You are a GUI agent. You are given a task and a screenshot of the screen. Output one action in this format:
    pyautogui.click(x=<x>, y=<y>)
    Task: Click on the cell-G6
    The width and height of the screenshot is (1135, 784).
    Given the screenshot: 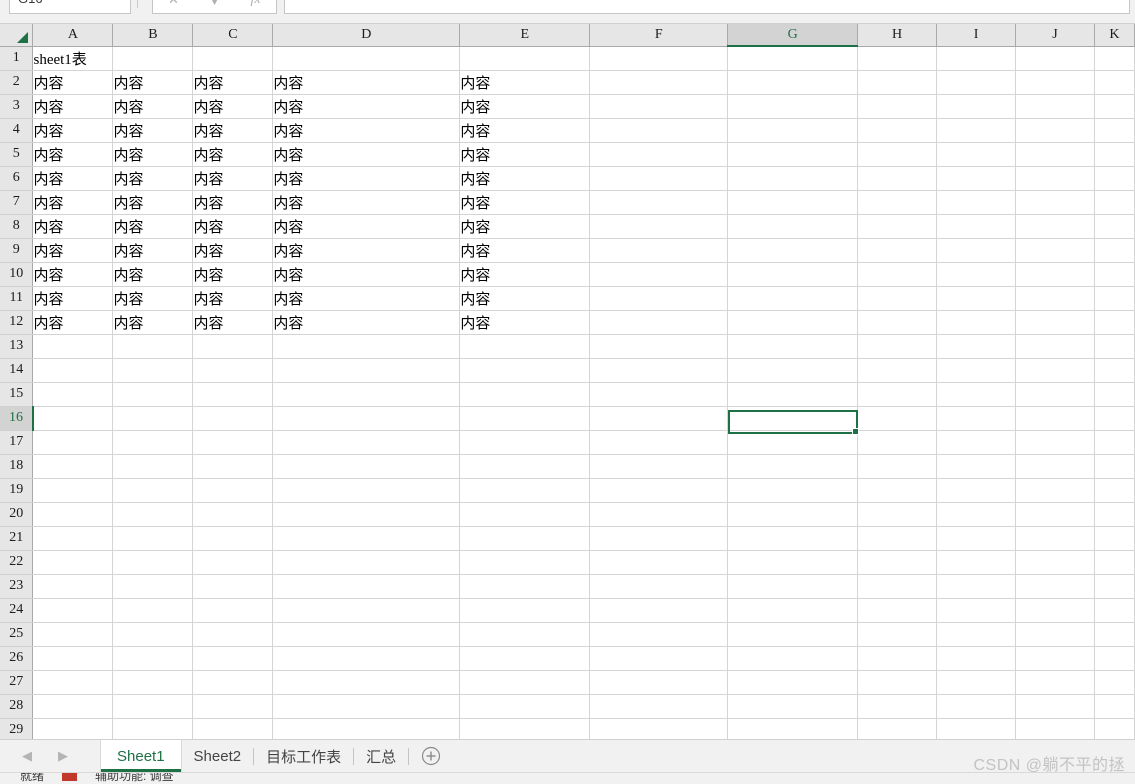 What is the action you would take?
    pyautogui.click(x=793, y=178)
    